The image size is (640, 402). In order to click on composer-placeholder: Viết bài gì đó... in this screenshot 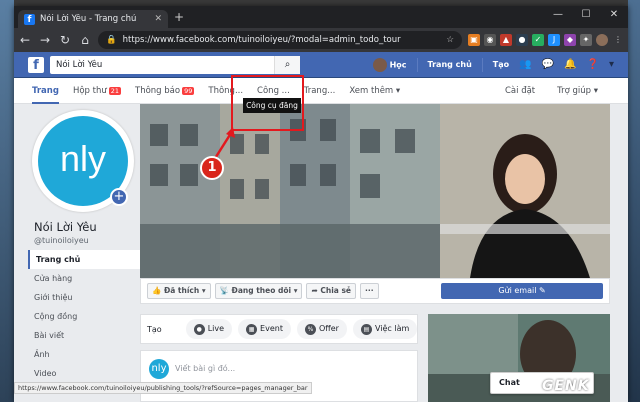, I will do `click(205, 368)`.